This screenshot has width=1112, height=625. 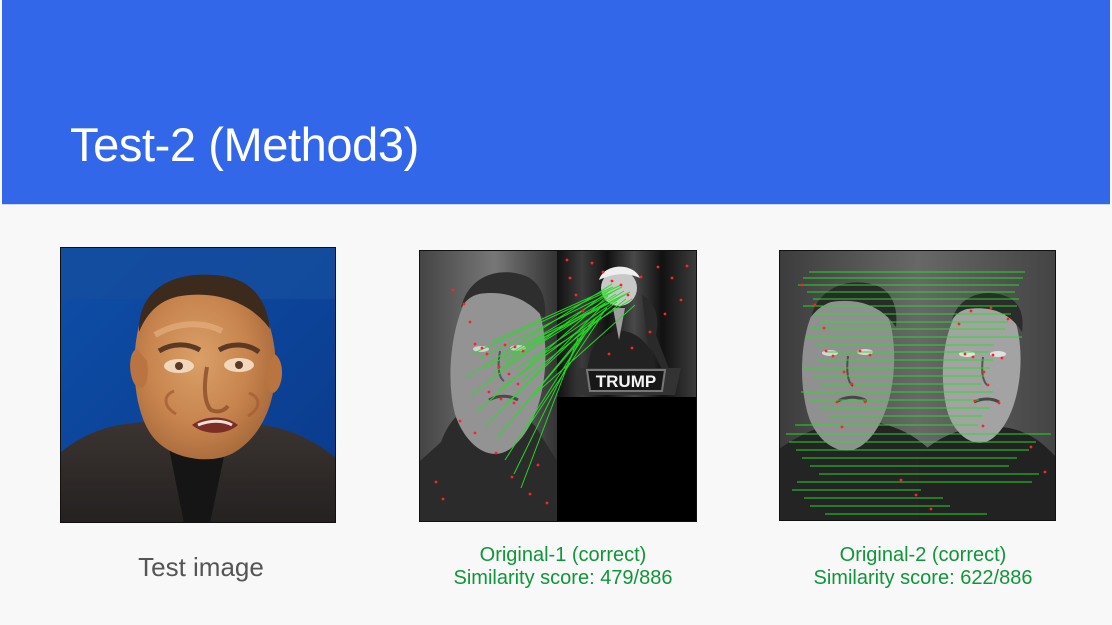 I want to click on original-2-similarity-score: Similarity score: 622/886, so click(x=923, y=578).